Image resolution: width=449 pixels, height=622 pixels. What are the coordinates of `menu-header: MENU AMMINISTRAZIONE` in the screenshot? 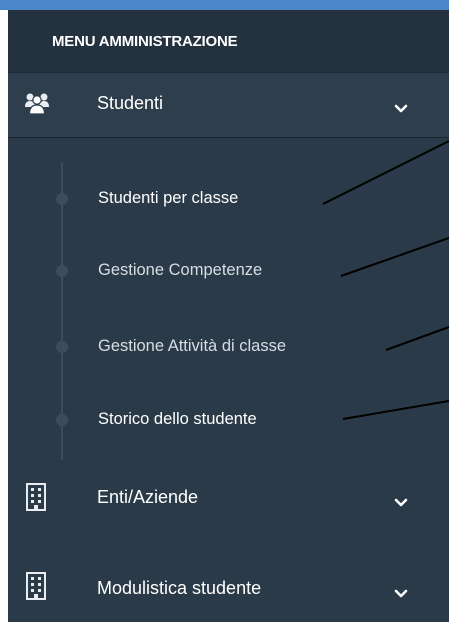 It's located at (228, 41).